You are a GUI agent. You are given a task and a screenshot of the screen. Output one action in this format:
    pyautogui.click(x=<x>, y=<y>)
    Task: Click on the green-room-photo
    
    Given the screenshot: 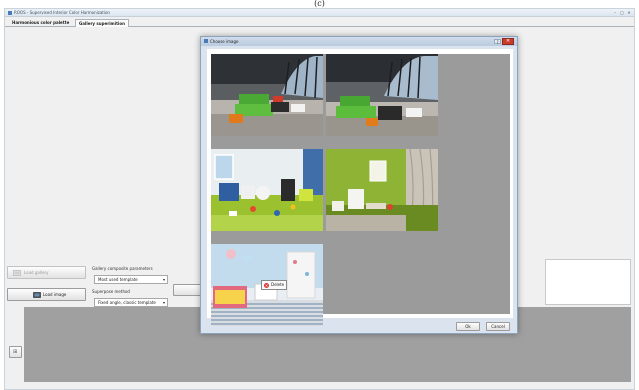 What is the action you would take?
    pyautogui.click(x=382, y=190)
    